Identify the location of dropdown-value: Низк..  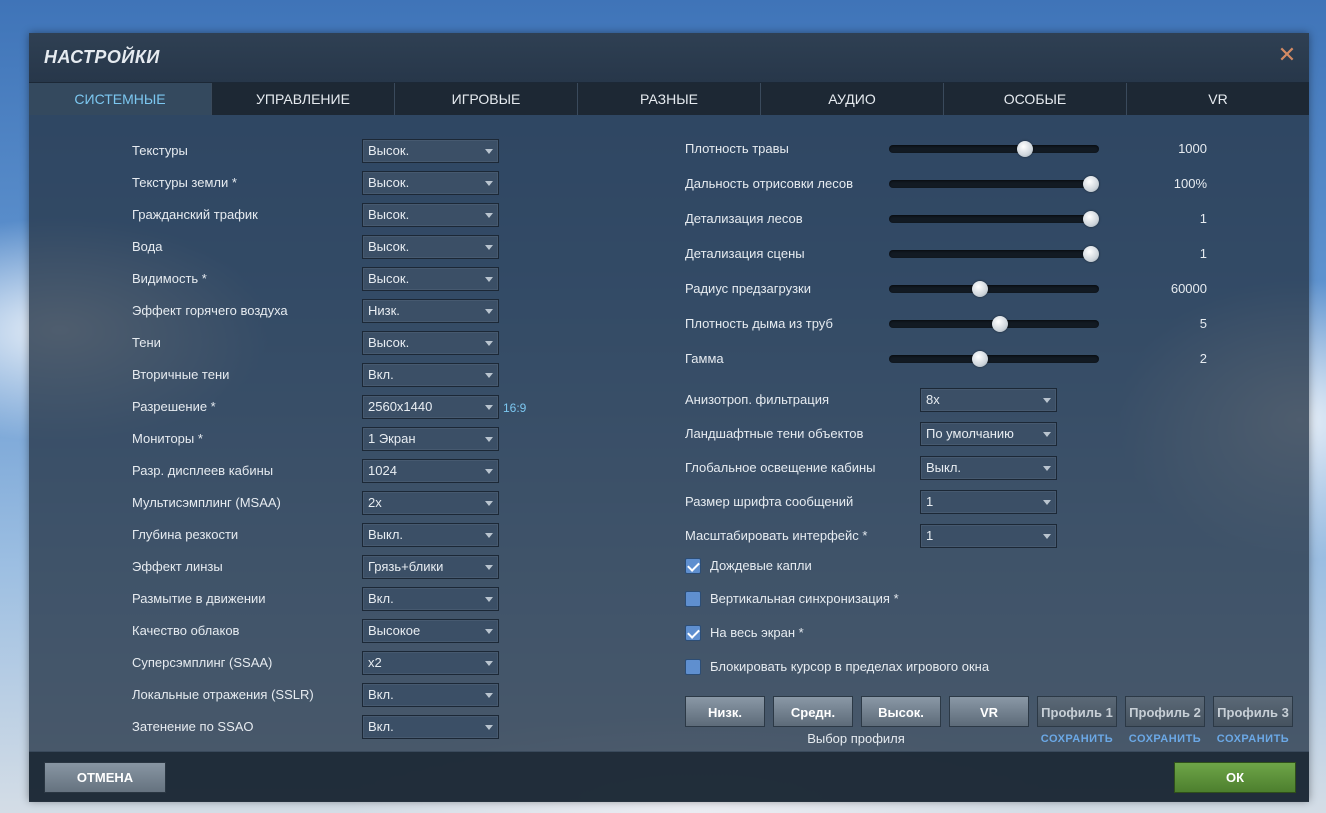
(384, 310).